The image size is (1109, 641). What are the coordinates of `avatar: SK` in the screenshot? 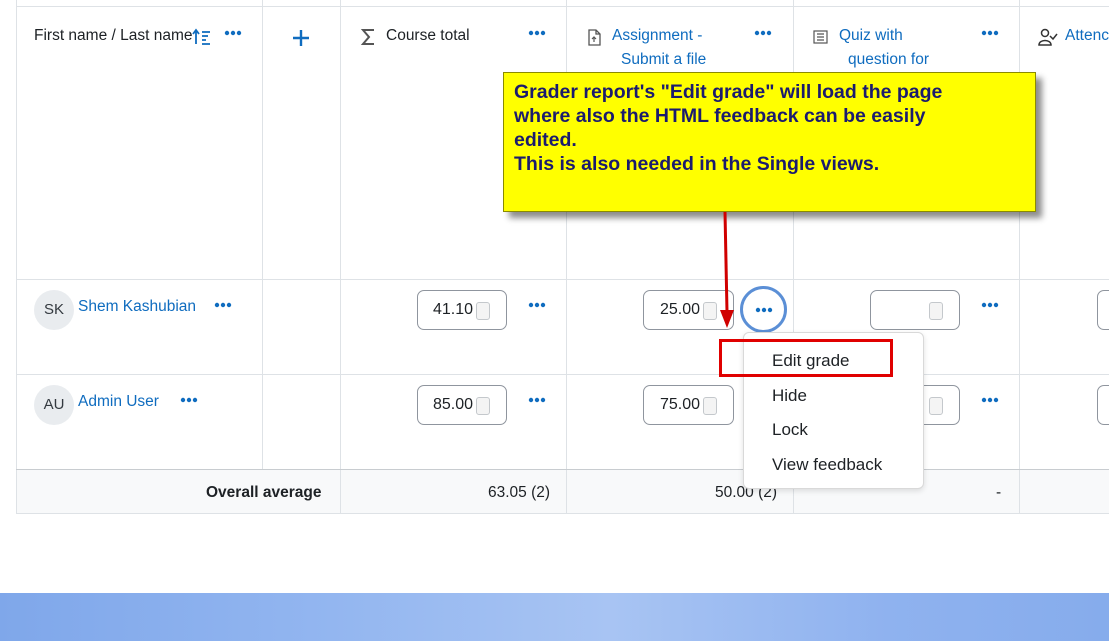 It's located at (54, 310).